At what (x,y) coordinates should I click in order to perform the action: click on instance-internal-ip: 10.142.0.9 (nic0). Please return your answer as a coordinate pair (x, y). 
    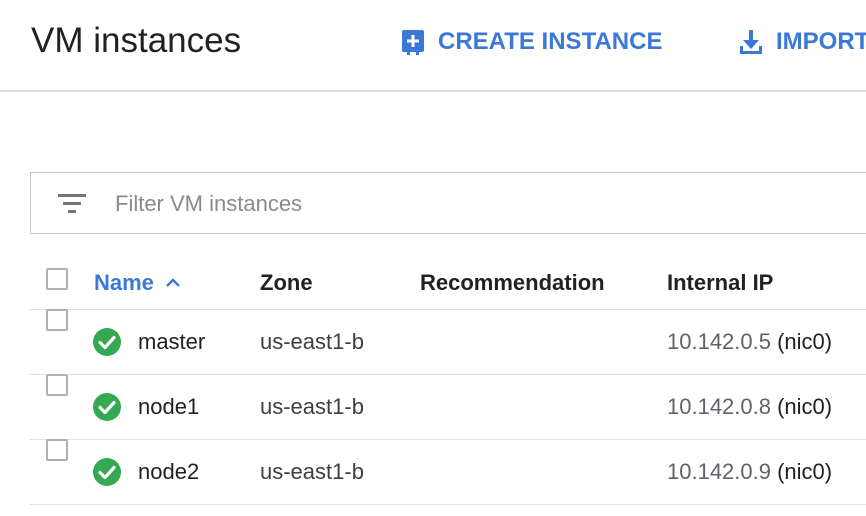
    Looking at the image, I should click on (749, 472).